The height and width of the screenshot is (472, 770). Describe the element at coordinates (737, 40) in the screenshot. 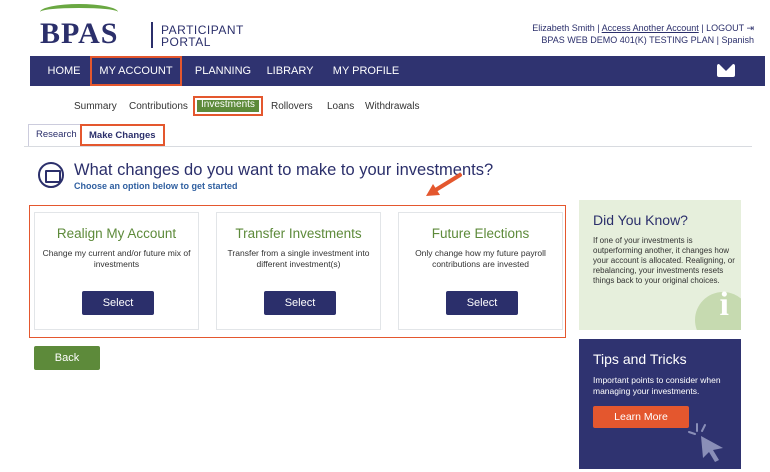

I see `language-link: Spanish` at that location.